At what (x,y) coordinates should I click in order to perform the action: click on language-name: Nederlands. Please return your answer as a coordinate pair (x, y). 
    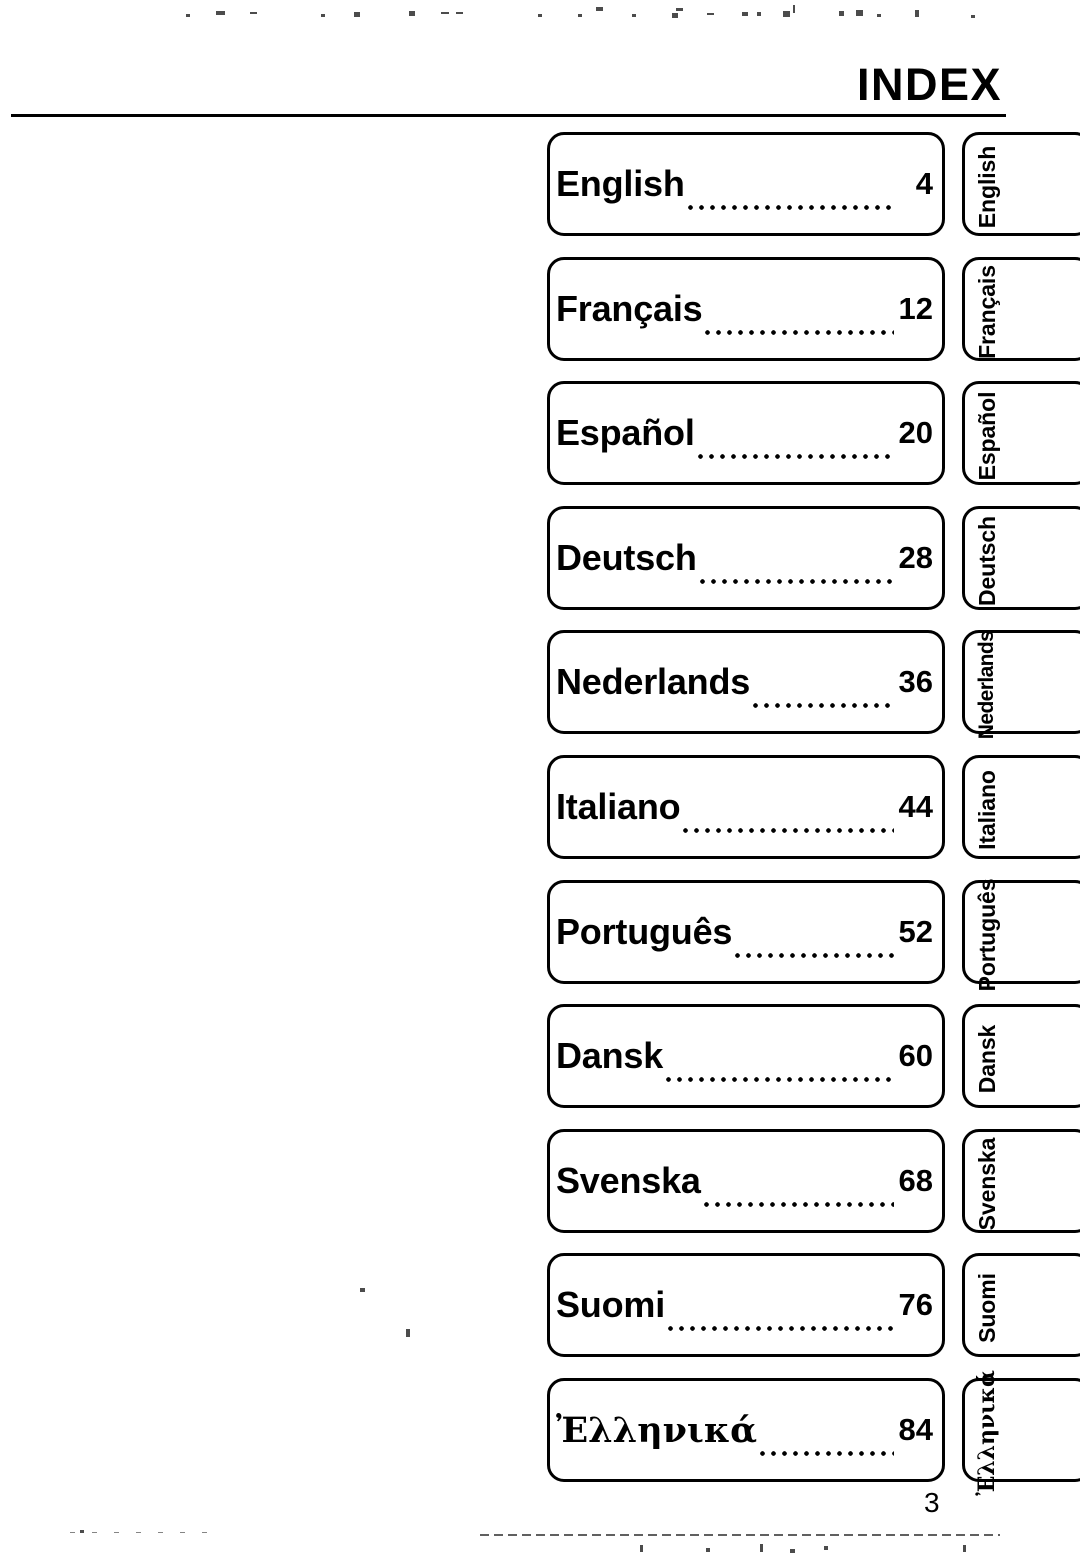
    Looking at the image, I should click on (653, 681).